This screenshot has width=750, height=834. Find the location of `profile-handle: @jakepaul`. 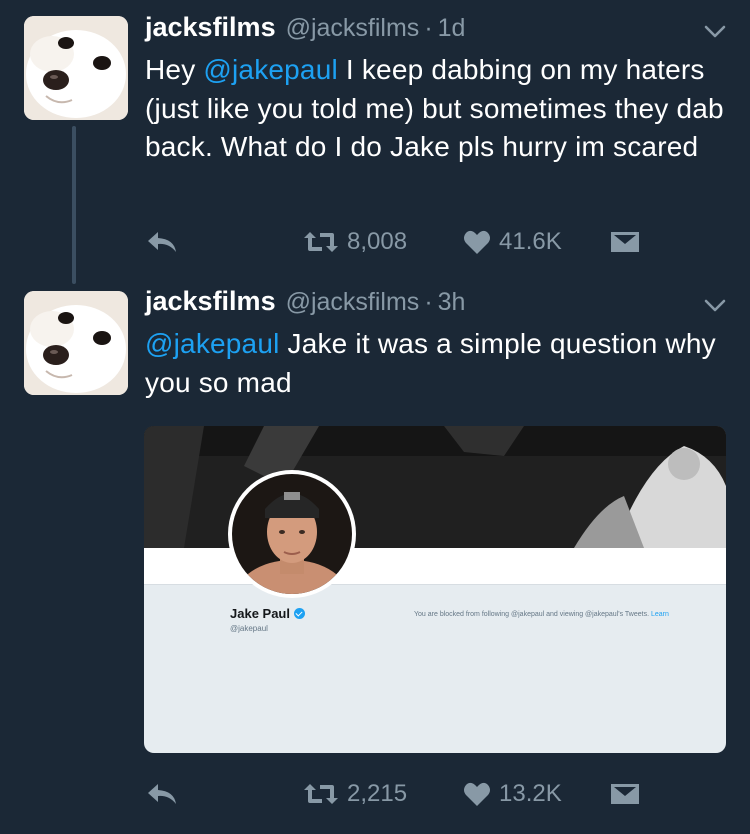

profile-handle: @jakepaul is located at coordinates (249, 628).